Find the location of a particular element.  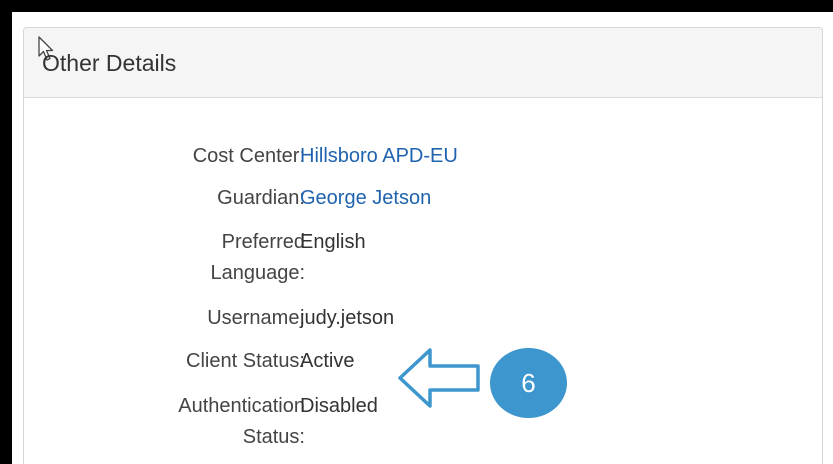

cost-center-label: Cost Center: is located at coordinates (248, 156).